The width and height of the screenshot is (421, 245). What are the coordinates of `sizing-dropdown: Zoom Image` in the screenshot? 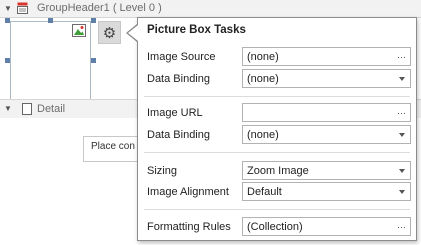 It's located at (326, 170).